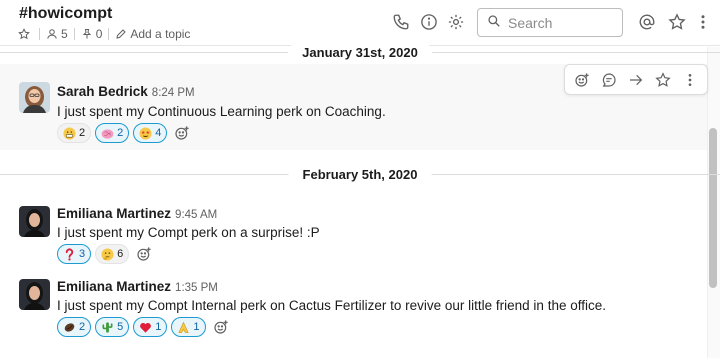 The image size is (720, 358). I want to click on mentions-icon, so click(647, 22).